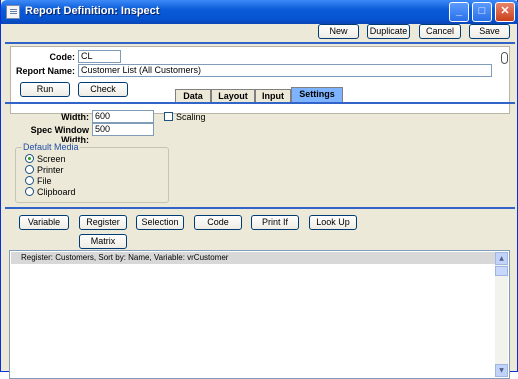 The width and height of the screenshot is (518, 379). Describe the element at coordinates (504, 58) in the screenshot. I see `attachment-icon` at that location.